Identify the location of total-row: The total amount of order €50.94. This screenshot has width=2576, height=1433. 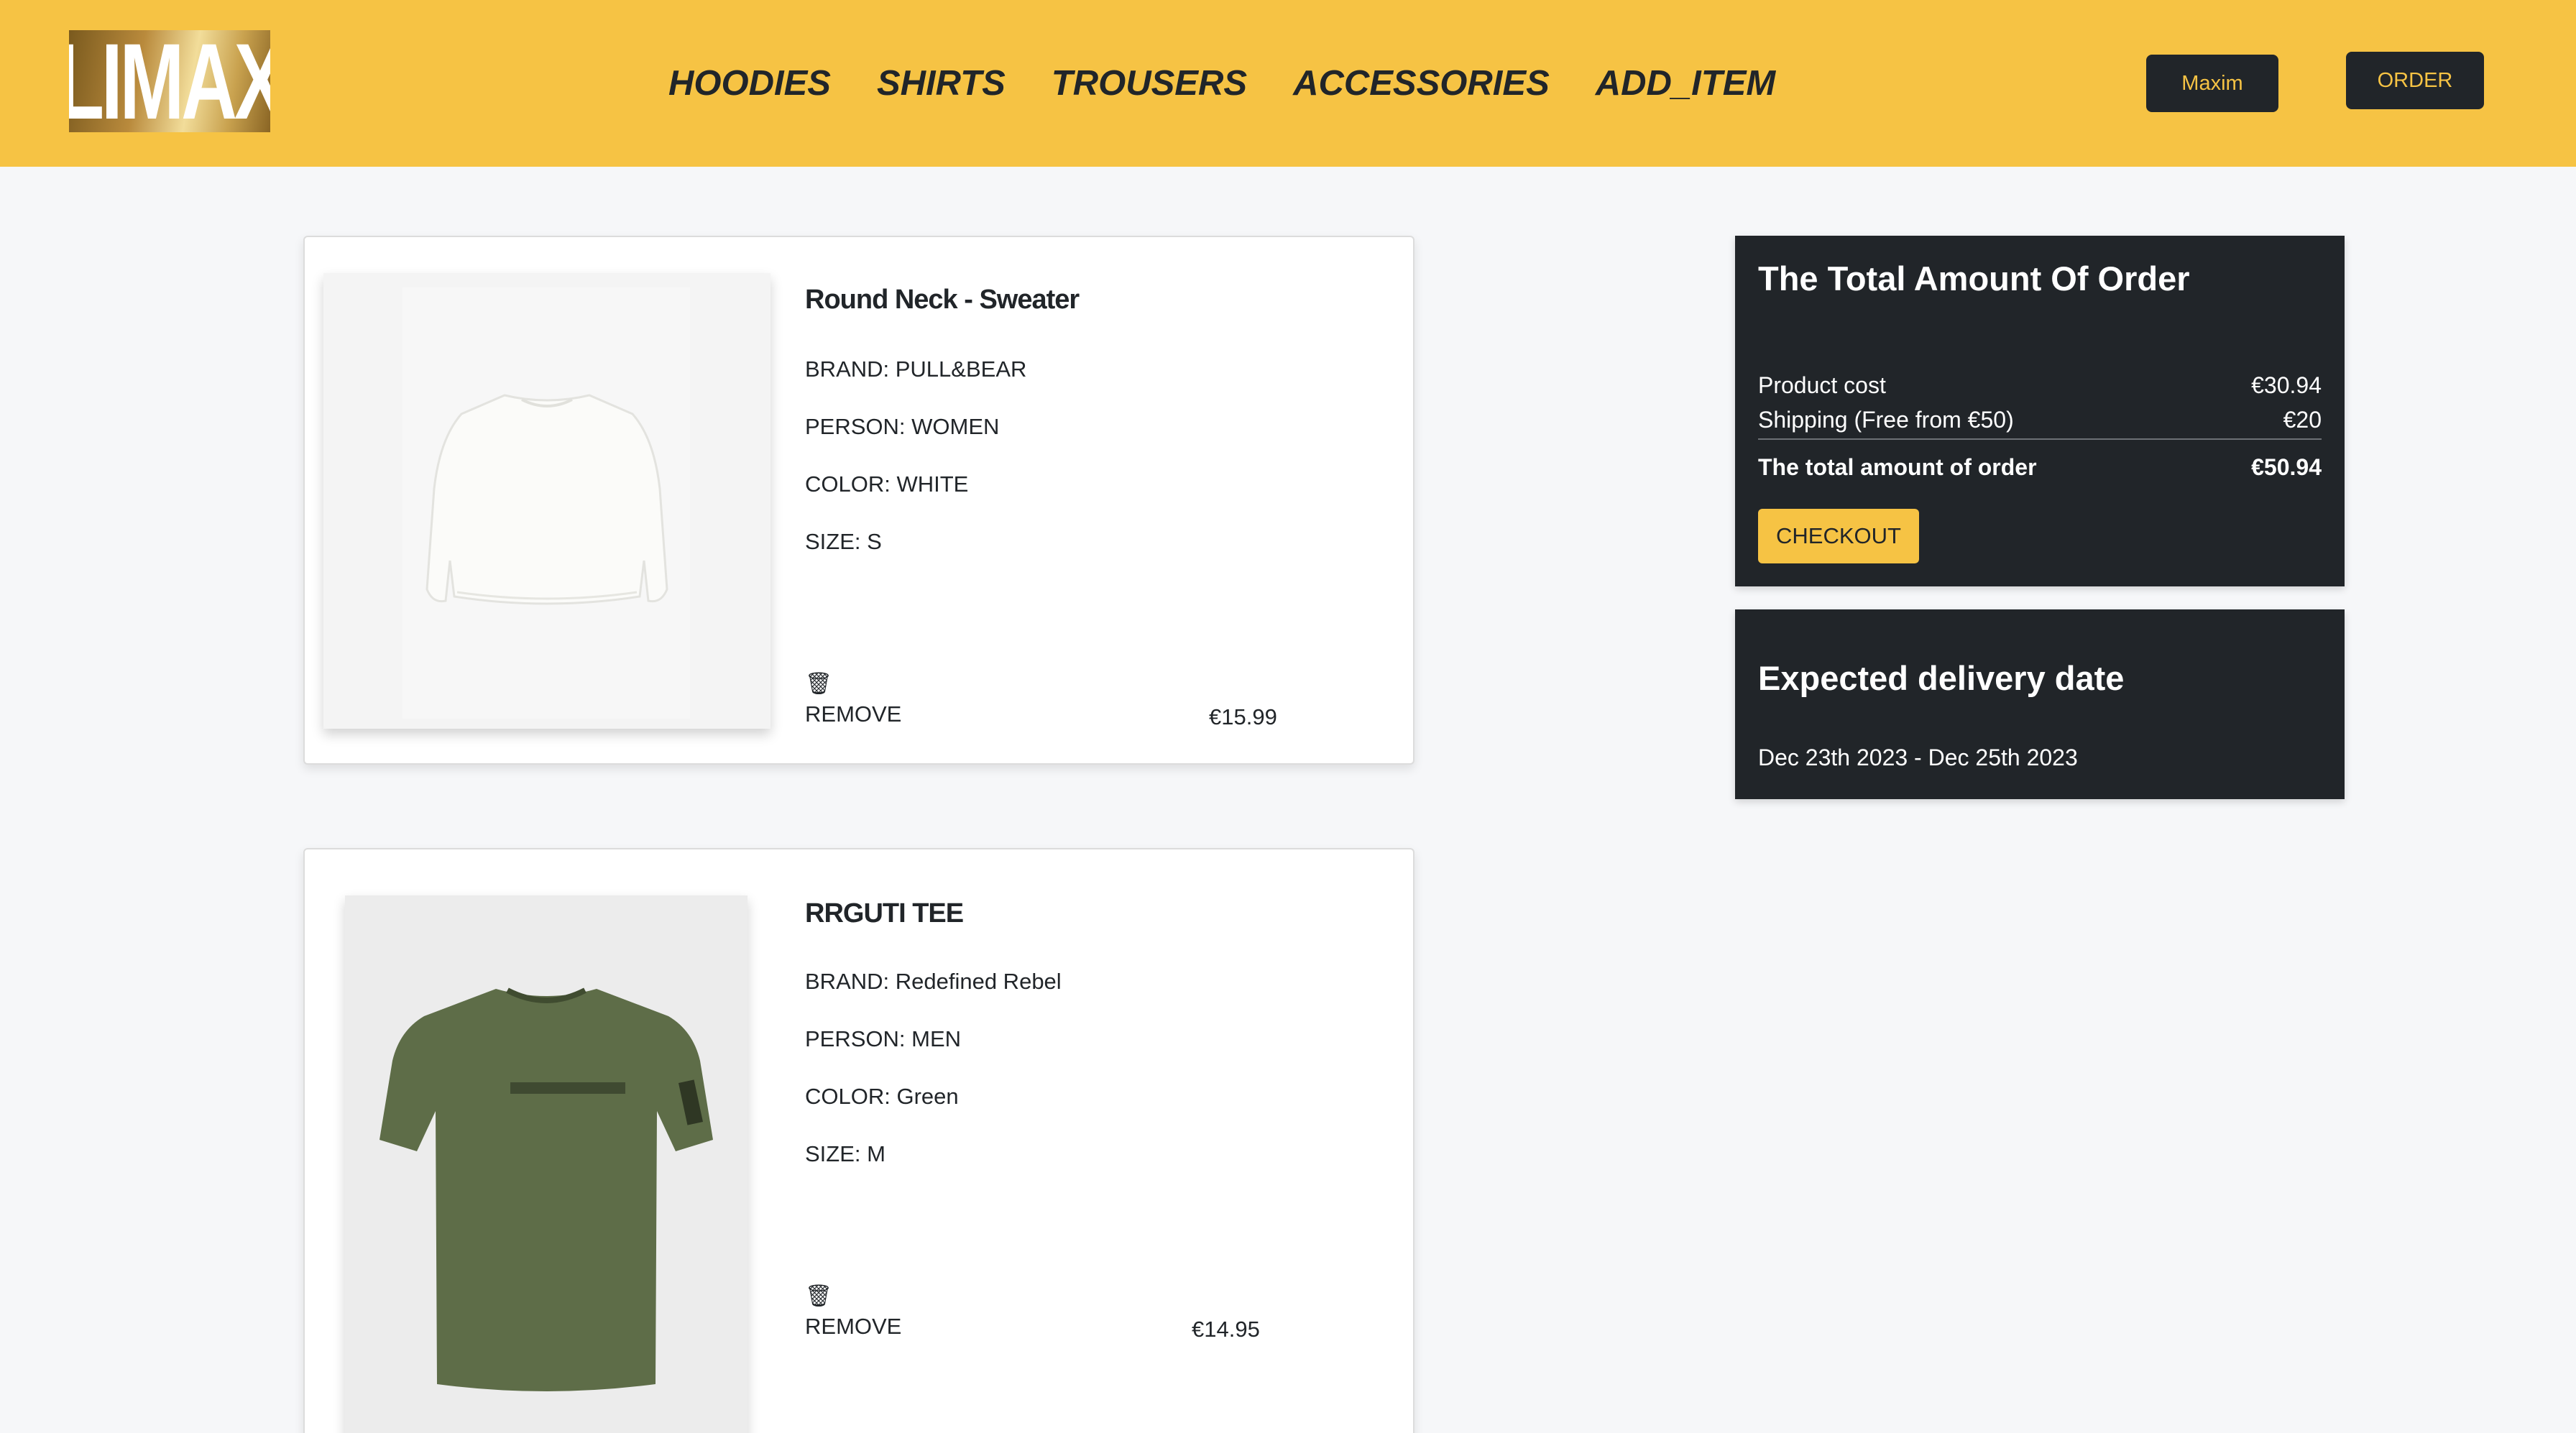
(2040, 467).